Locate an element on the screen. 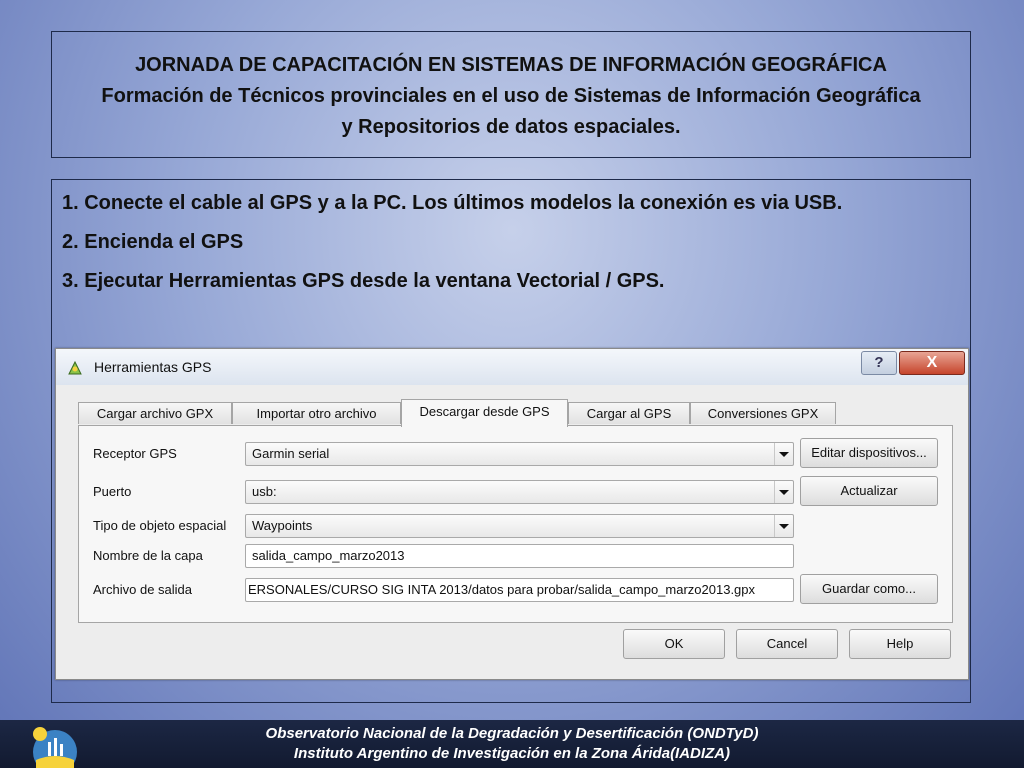  help-button: Help is located at coordinates (900, 644).